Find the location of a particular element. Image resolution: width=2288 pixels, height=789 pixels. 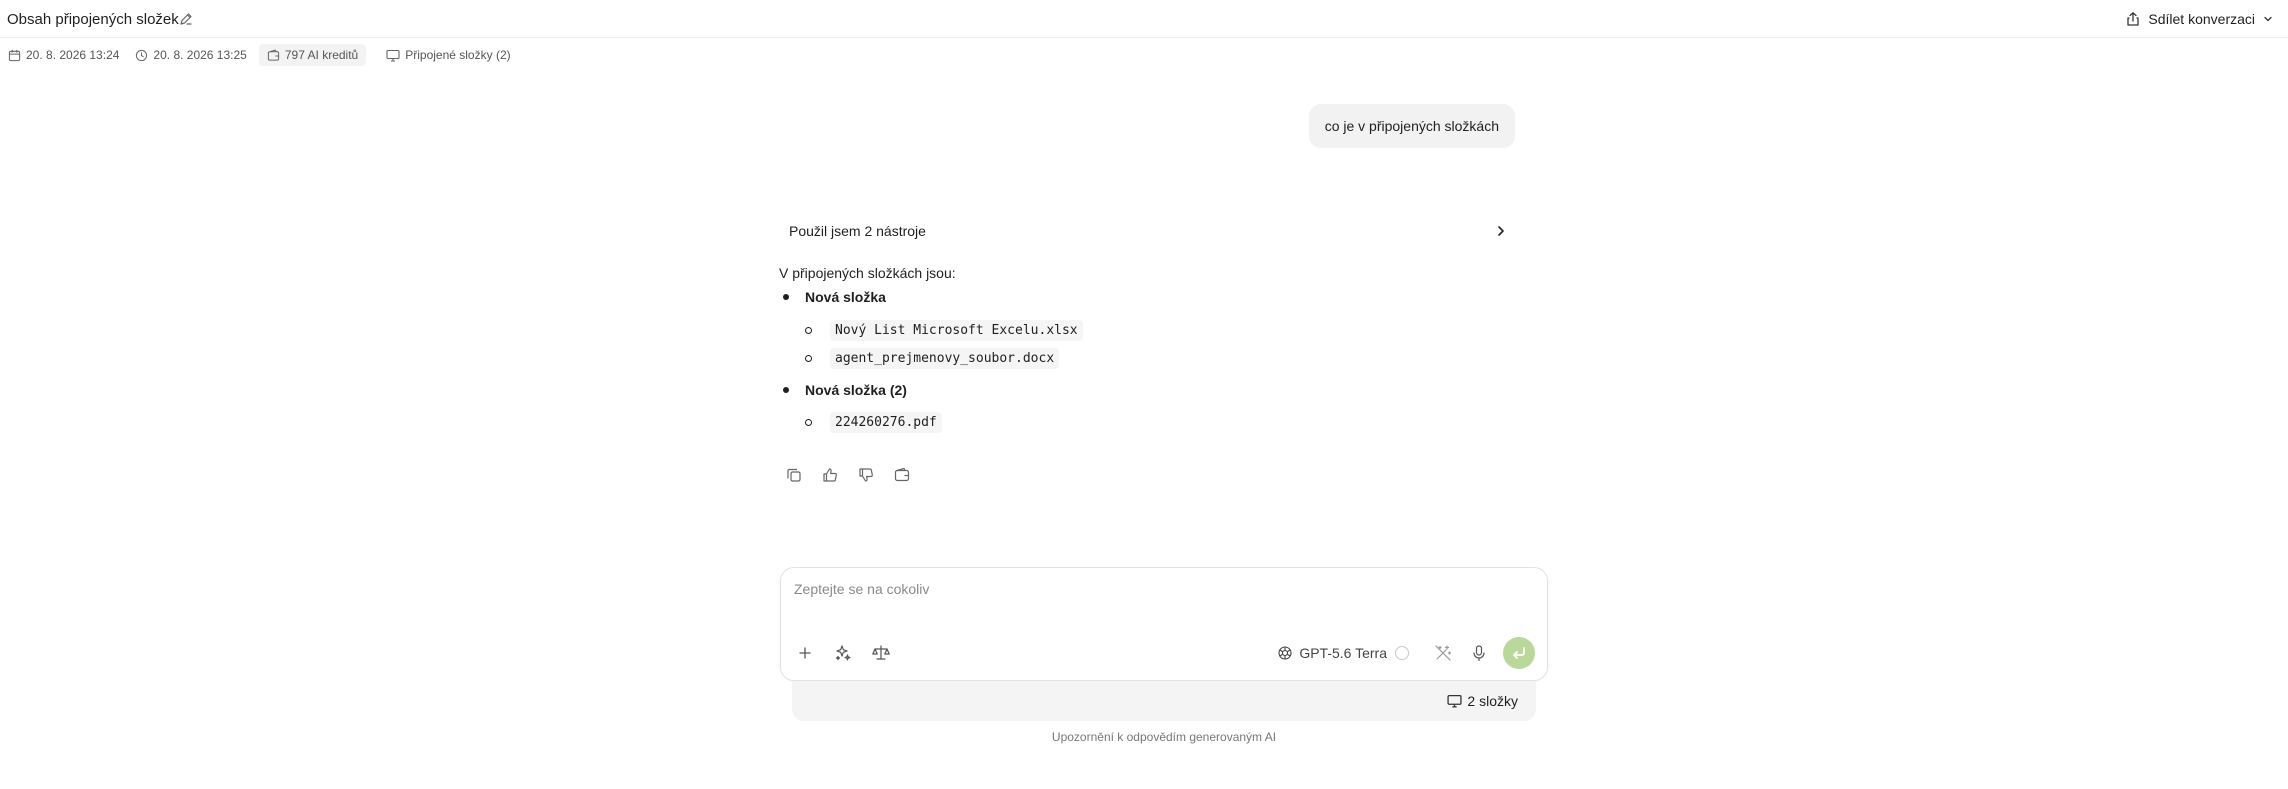

magic-wand-icon is located at coordinates (1443, 653).